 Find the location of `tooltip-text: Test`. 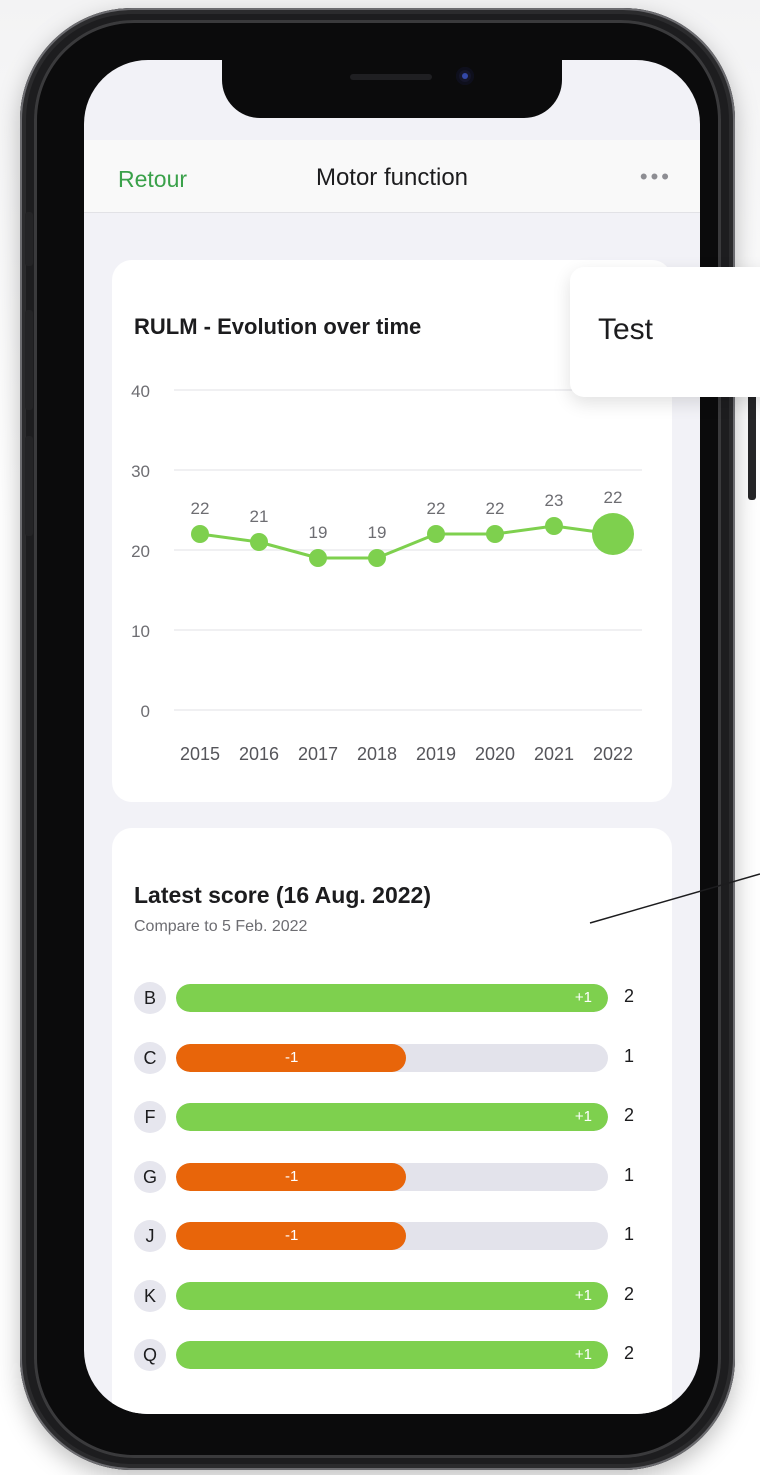

tooltip-text: Test is located at coordinates (626, 329).